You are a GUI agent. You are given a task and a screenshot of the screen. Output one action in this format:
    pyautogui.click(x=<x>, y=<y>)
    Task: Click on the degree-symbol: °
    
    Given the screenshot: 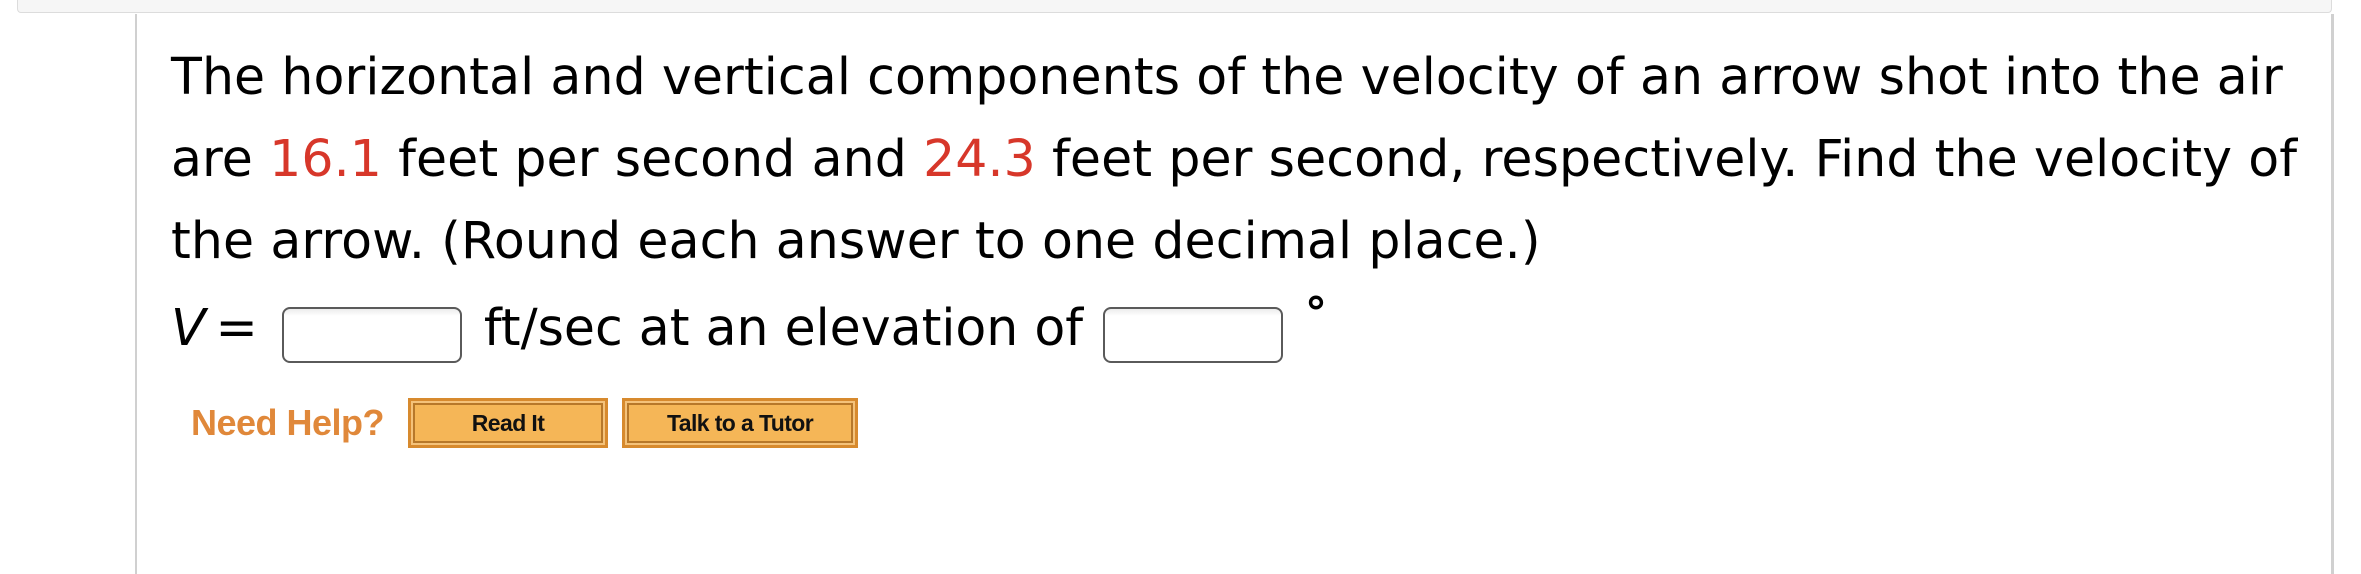 What is the action you would take?
    pyautogui.click(x=1316, y=313)
    